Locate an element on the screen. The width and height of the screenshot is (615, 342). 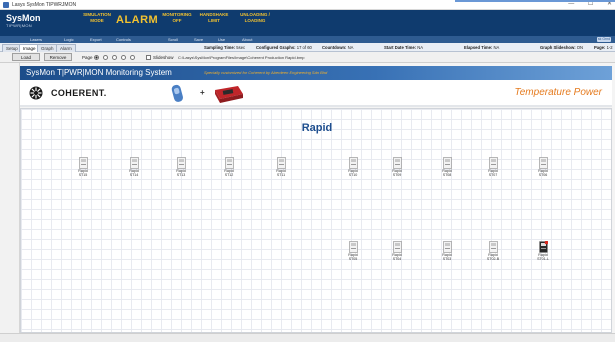
remove-button: Remove is located at coordinates (58, 57).